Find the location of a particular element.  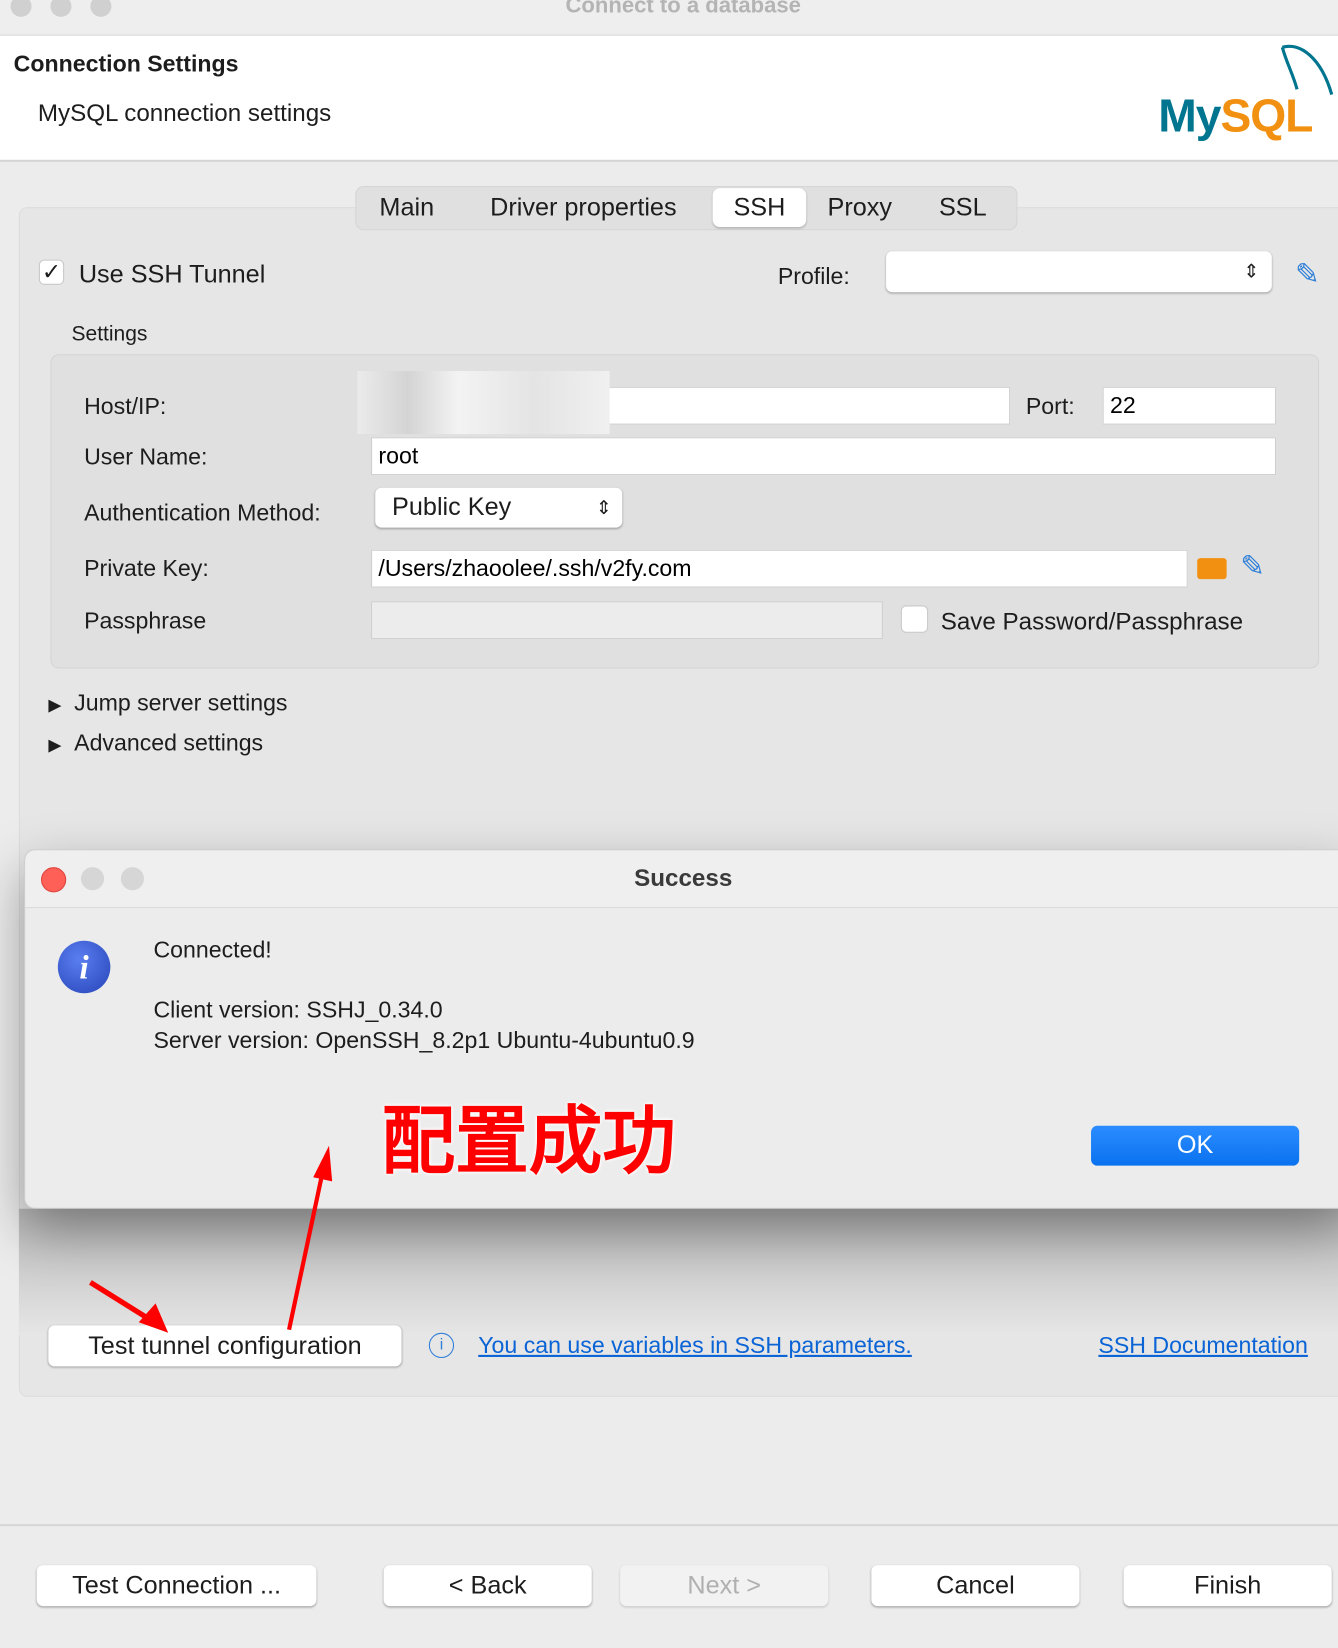

user-name-input is located at coordinates (824, 456).